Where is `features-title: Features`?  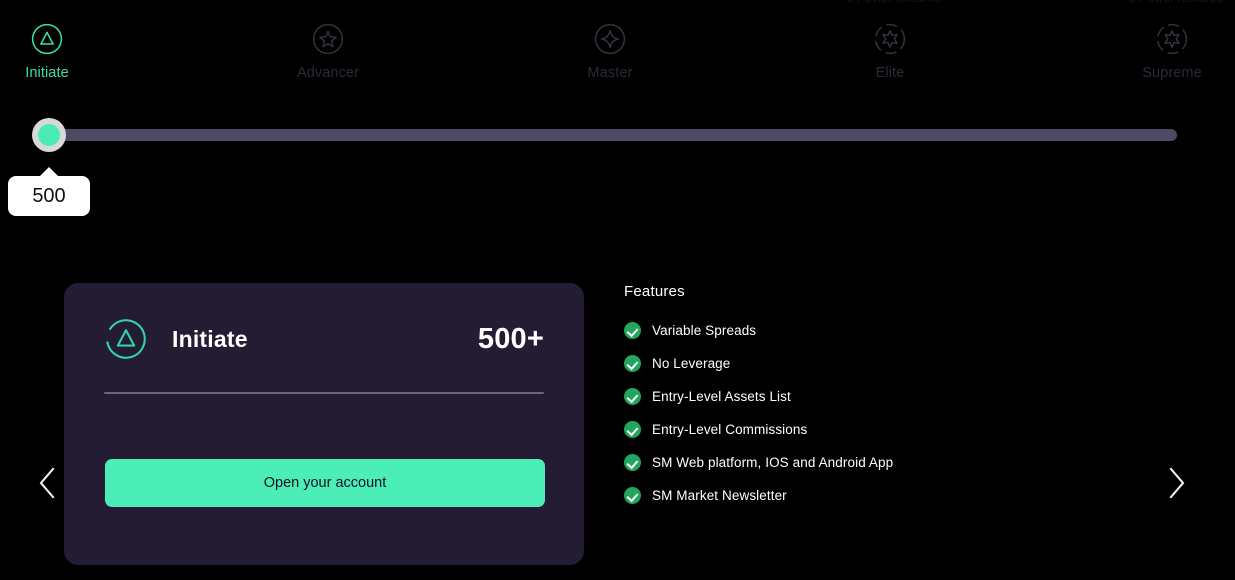 features-title: Features is located at coordinates (654, 291).